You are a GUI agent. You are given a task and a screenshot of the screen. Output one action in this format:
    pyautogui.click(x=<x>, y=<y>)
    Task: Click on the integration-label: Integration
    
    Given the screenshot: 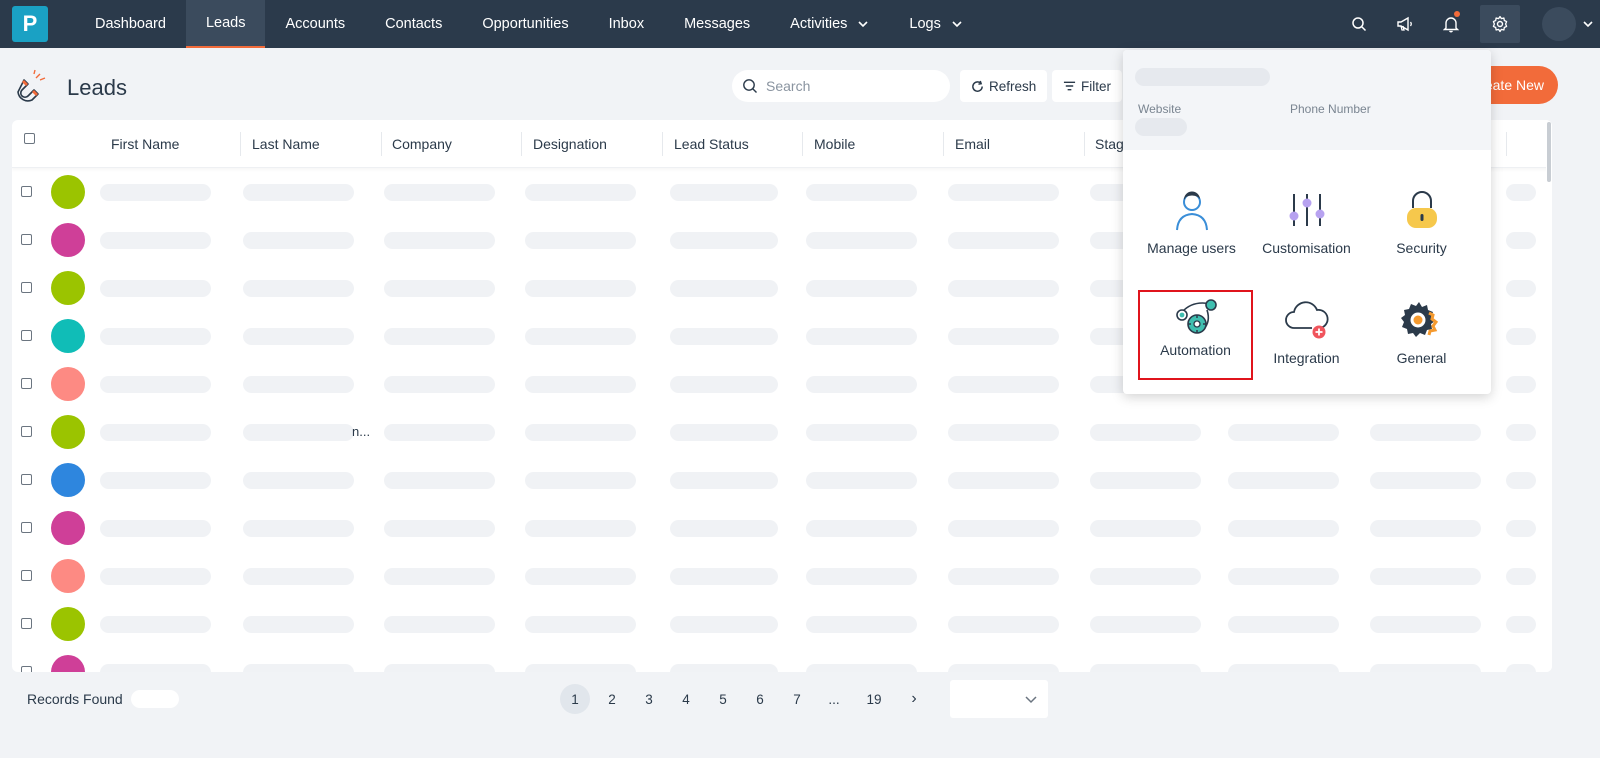 What is the action you would take?
    pyautogui.click(x=1306, y=358)
    